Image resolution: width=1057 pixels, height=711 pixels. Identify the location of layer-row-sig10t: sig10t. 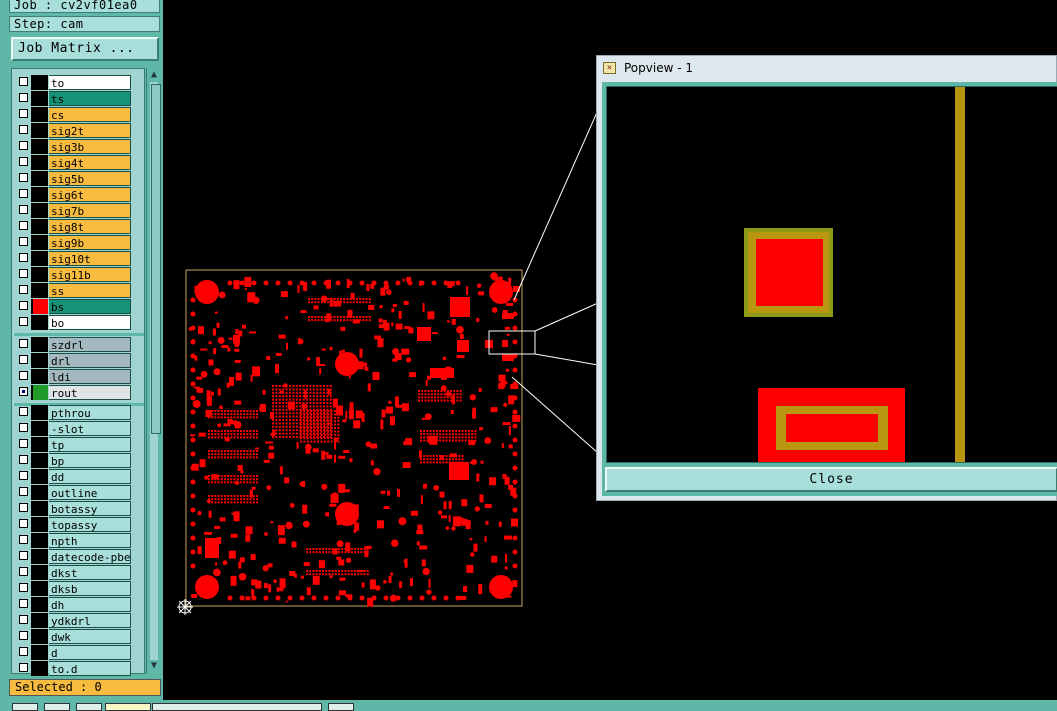
(79, 258).